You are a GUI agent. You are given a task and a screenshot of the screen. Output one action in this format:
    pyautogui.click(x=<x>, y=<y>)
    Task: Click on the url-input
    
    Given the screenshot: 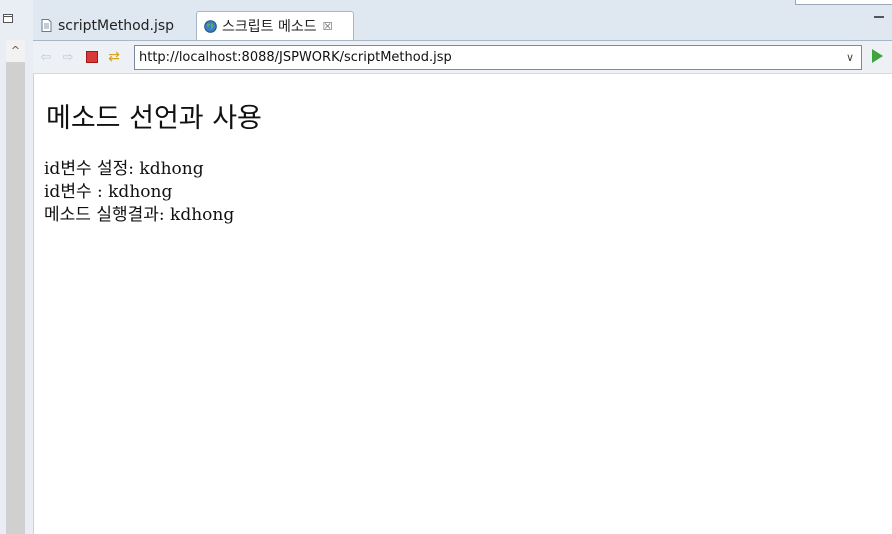 What is the action you would take?
    pyautogui.click(x=487, y=57)
    